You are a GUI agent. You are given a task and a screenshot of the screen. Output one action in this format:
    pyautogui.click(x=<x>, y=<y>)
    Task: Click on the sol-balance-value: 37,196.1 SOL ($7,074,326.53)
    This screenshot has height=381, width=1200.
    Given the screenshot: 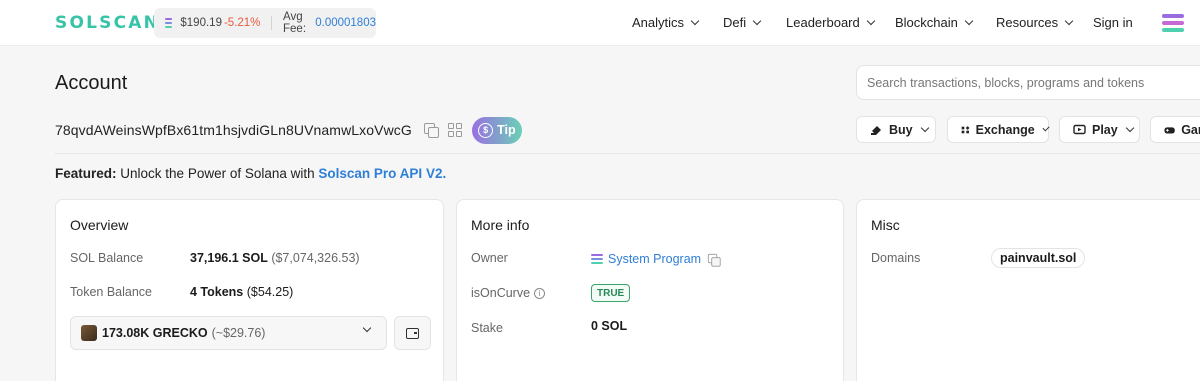 What is the action you would take?
    pyautogui.click(x=275, y=258)
    